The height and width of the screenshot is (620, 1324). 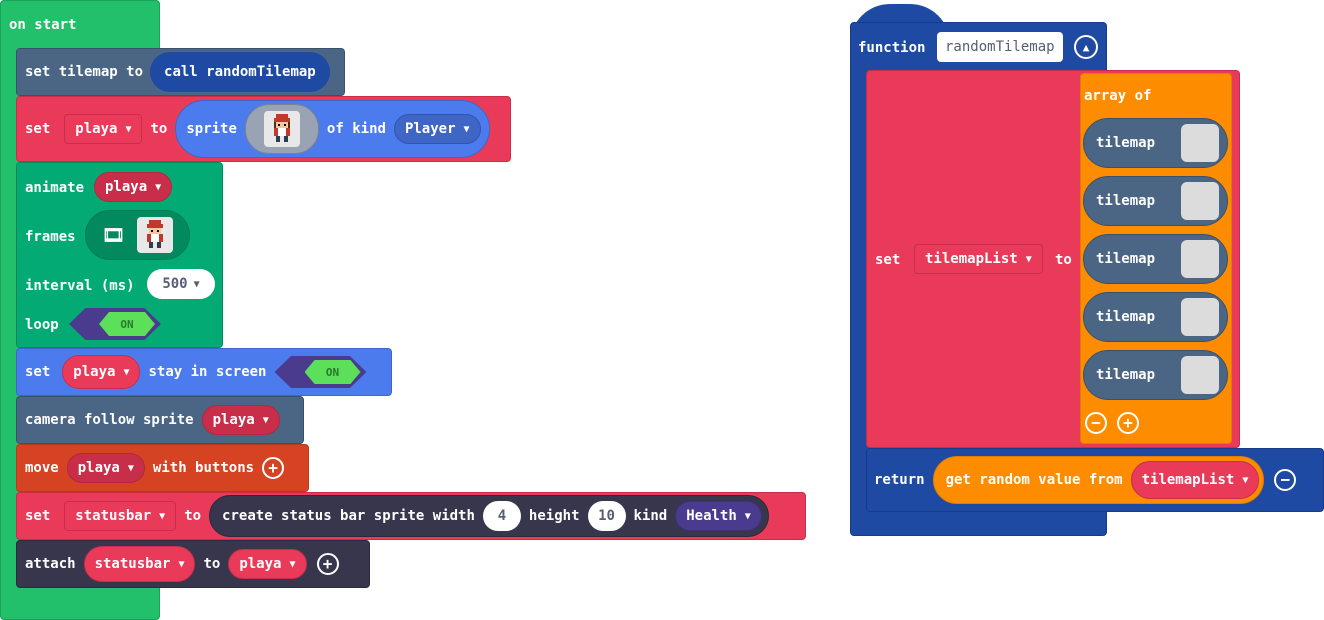 What do you see at coordinates (1096, 423) in the screenshot?
I see `remove-item-minus-icon: −` at bounding box center [1096, 423].